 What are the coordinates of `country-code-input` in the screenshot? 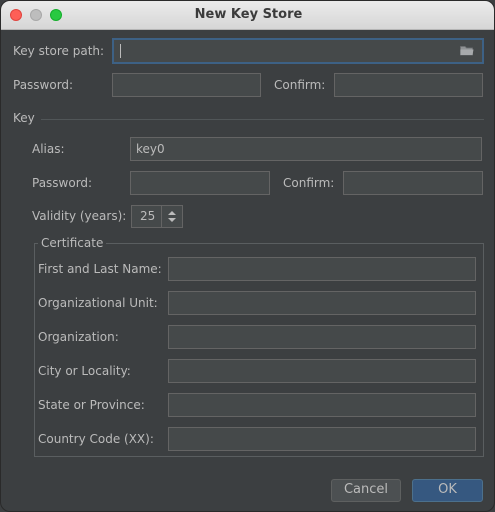 It's located at (322, 439).